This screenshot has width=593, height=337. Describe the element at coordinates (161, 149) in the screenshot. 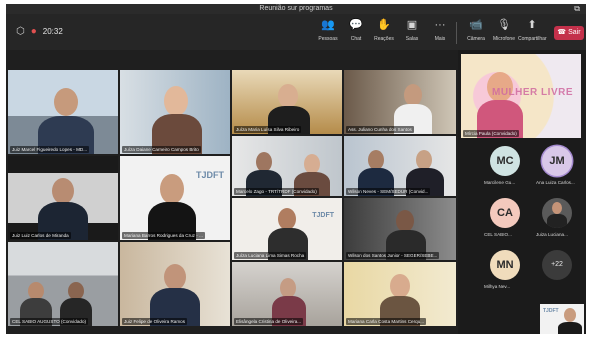

I see `participant-name: Juíza Daiane Carneiro Campos Brito` at that location.